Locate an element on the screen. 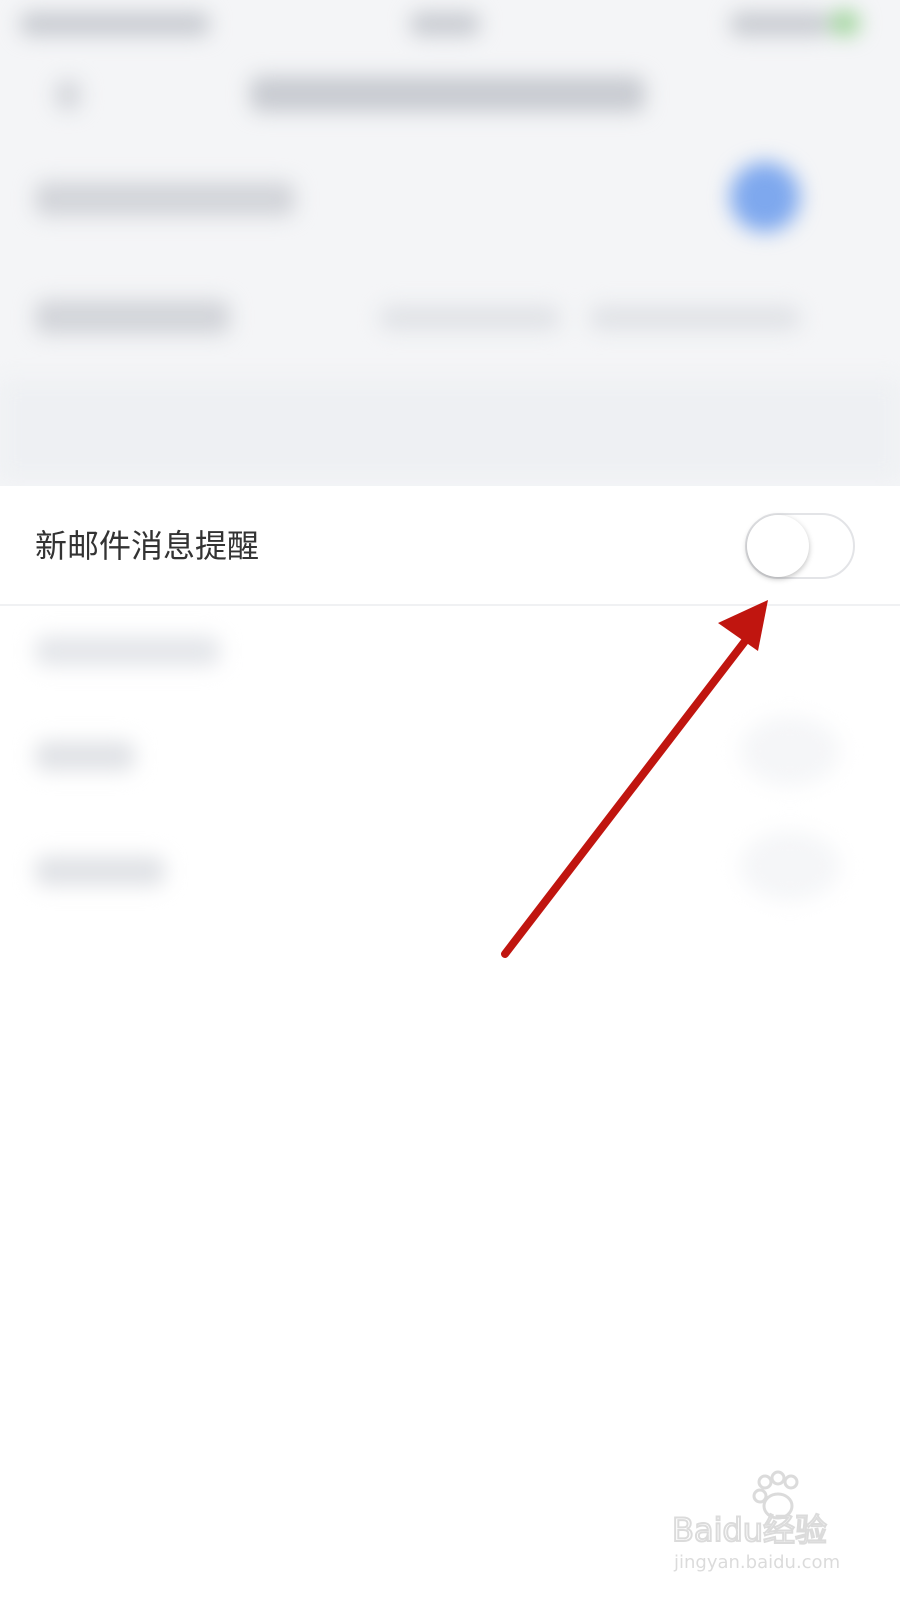  baidu-jingyan-watermark: Baidu经验 jingyan.baidu.com is located at coordinates (766, 1521).